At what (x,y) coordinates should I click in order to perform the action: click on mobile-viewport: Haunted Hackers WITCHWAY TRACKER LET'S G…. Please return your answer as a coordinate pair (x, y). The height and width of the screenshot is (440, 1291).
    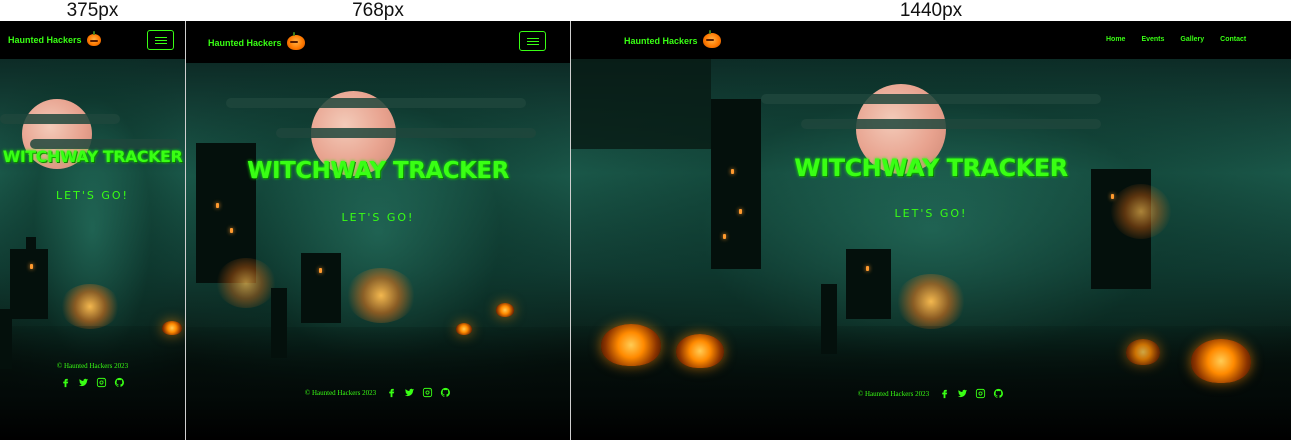
    Looking at the image, I should click on (92, 230).